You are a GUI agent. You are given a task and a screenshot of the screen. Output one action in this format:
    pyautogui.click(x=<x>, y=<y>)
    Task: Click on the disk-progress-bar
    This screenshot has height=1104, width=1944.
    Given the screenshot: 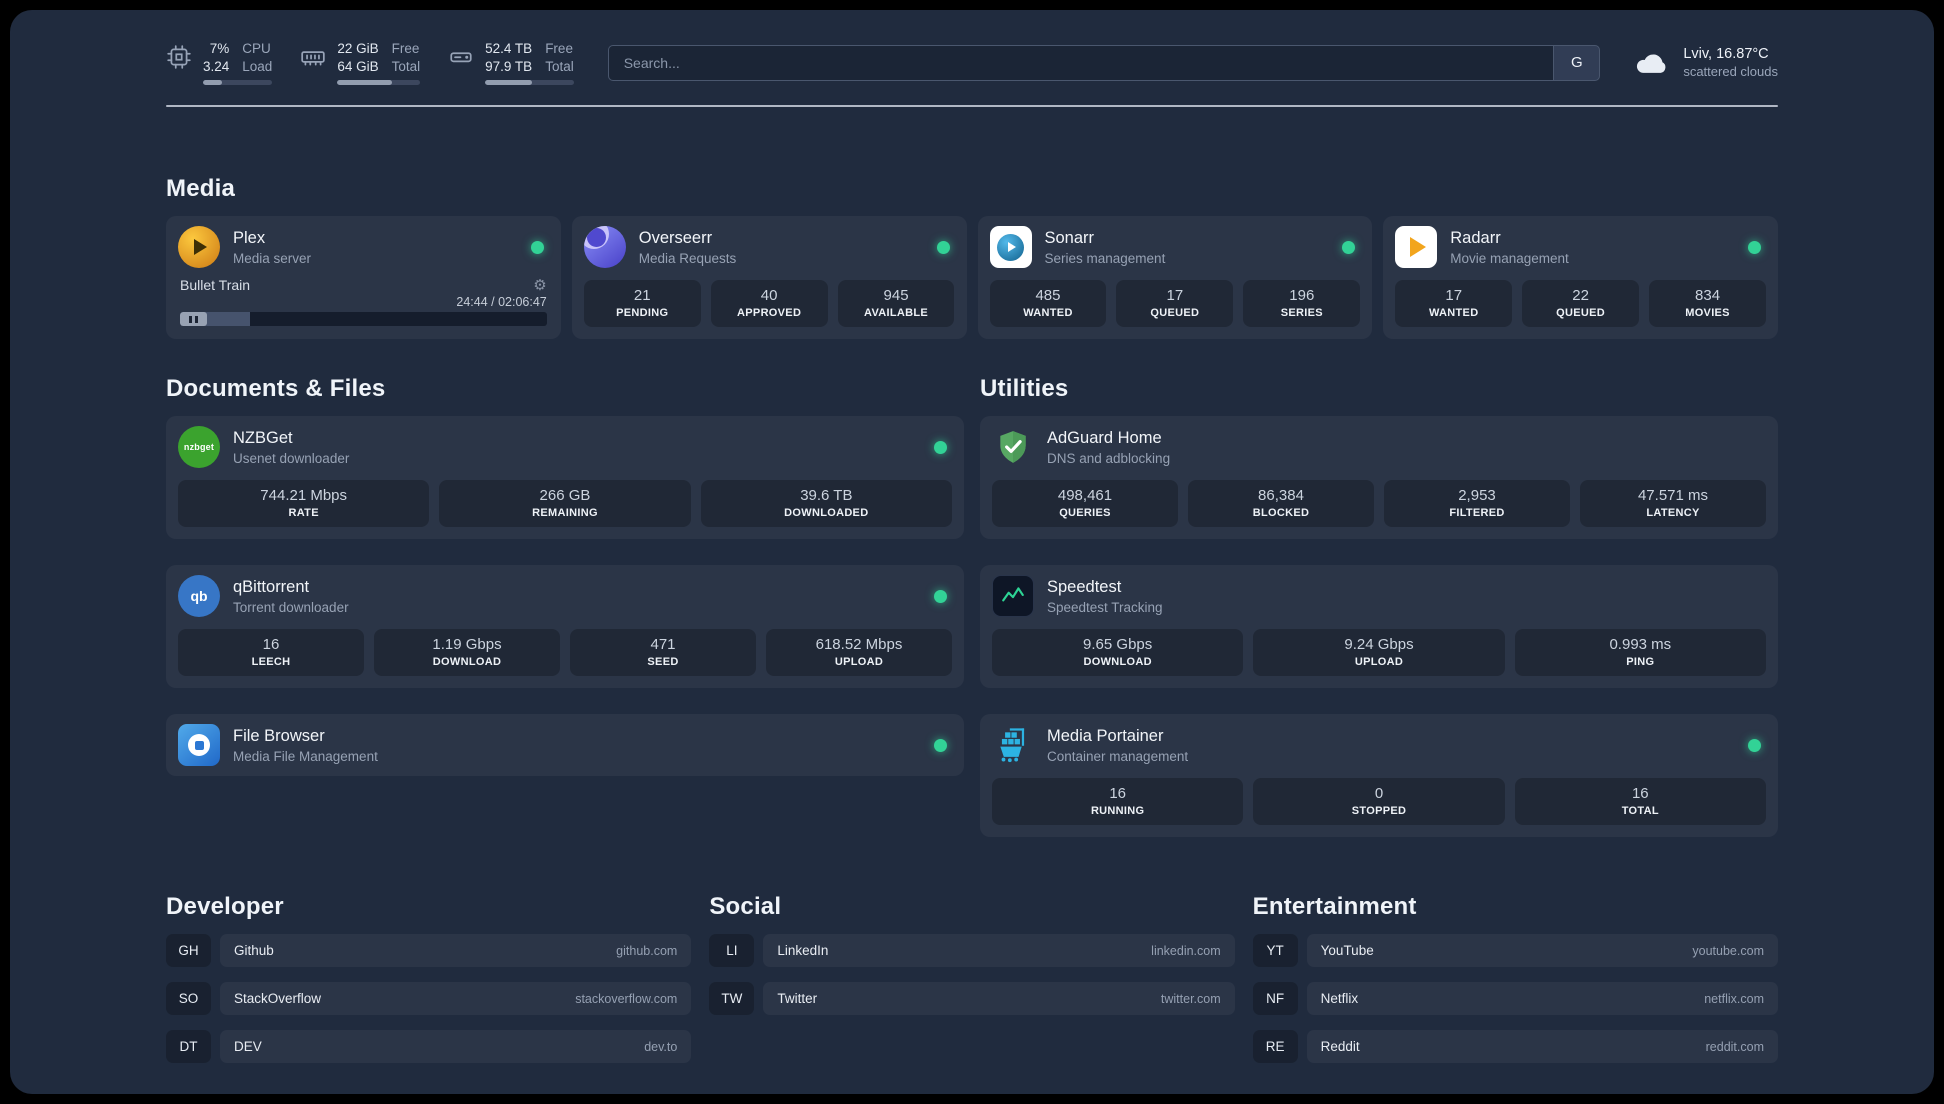 What is the action you would take?
    pyautogui.click(x=529, y=82)
    